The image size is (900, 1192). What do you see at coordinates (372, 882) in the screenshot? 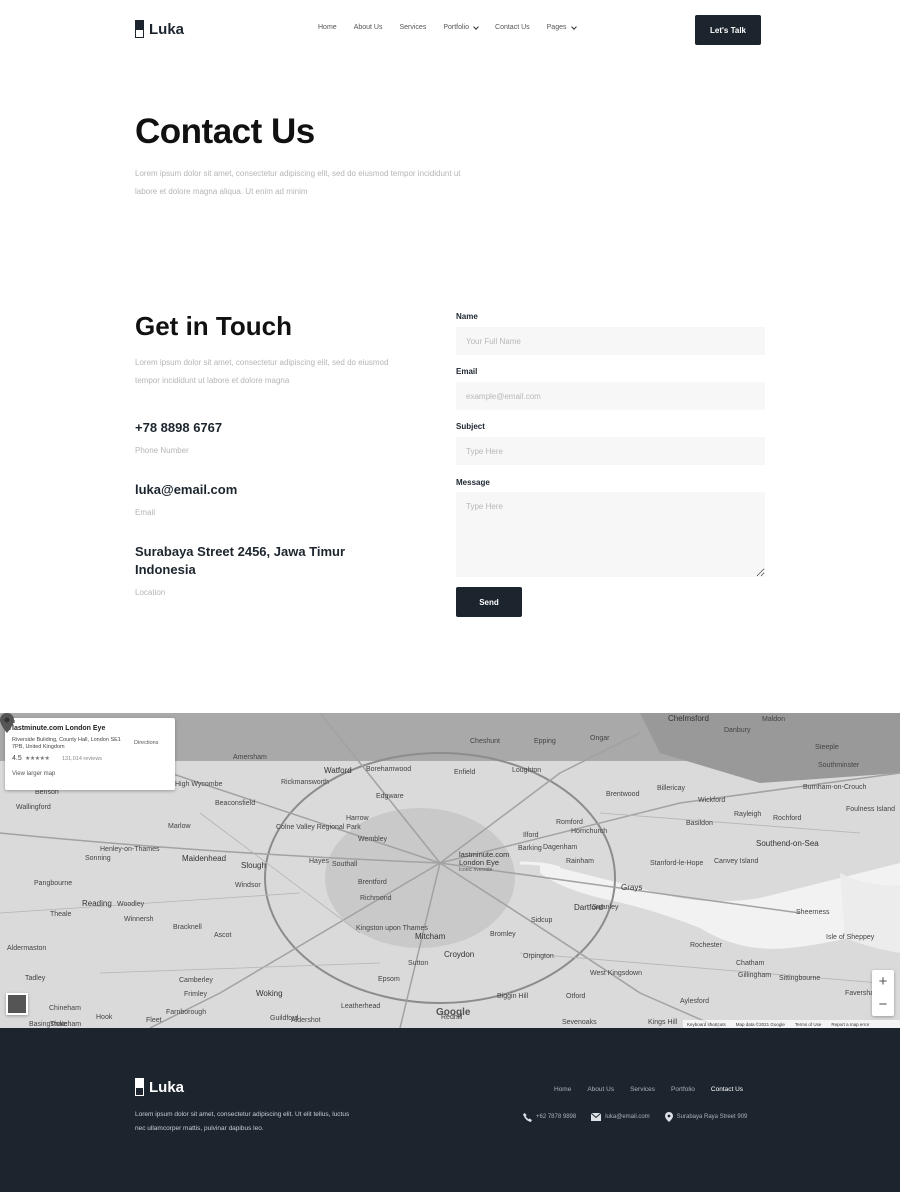
I see `map-place: Brentford` at bounding box center [372, 882].